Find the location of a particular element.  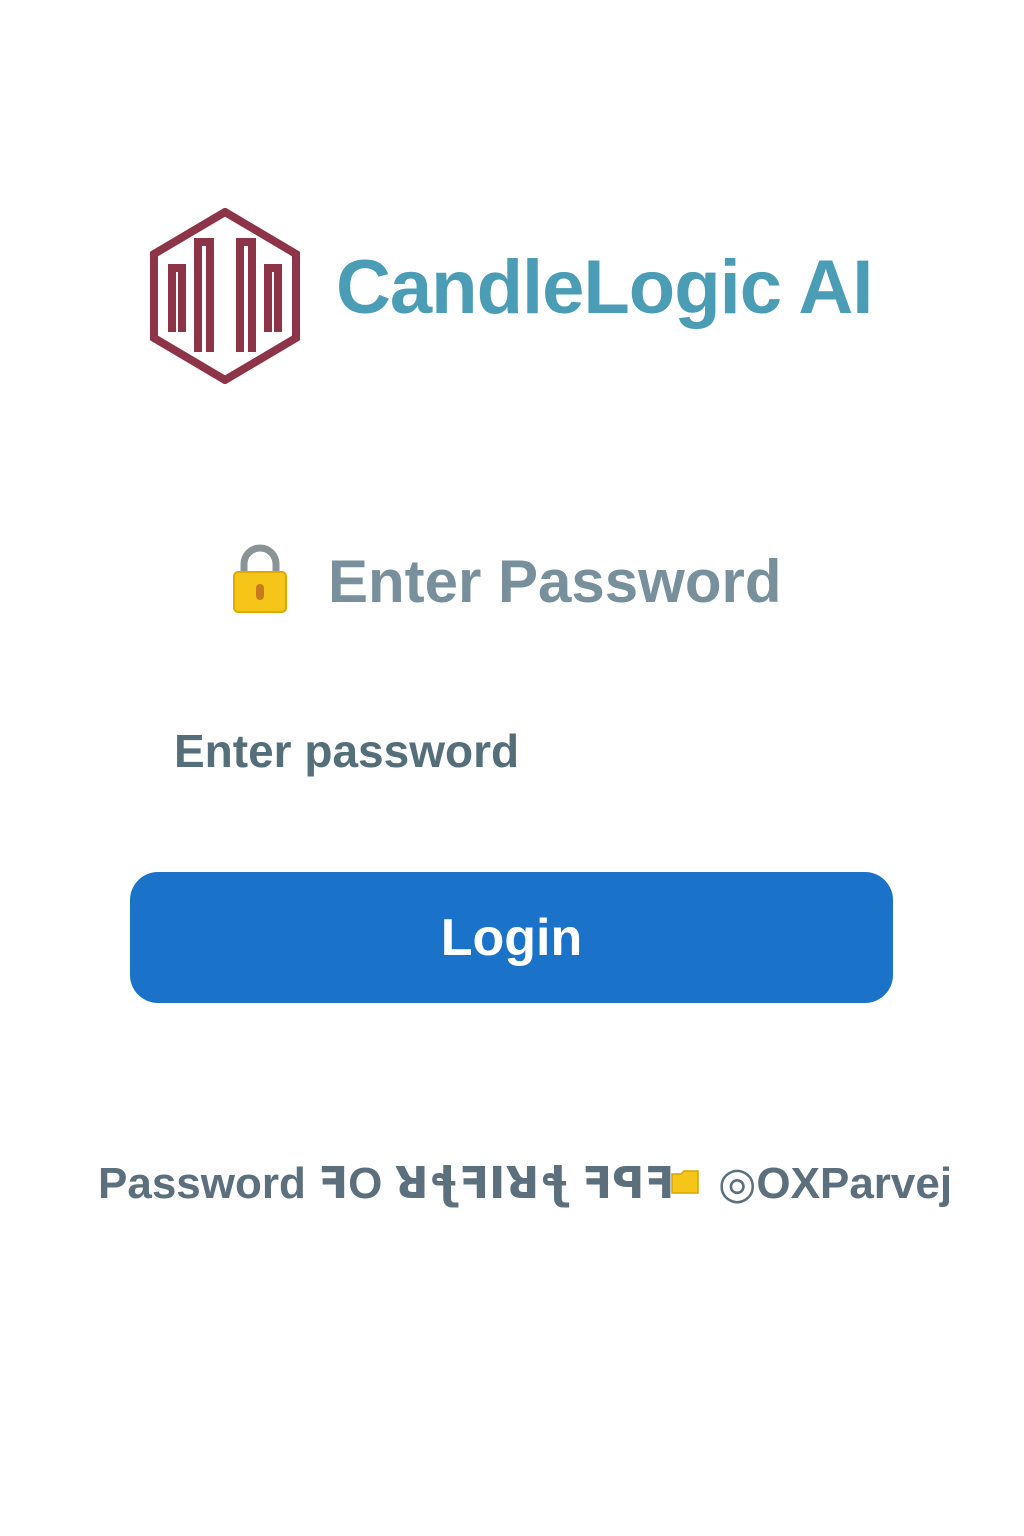

password-field is located at coordinates (520, 751).